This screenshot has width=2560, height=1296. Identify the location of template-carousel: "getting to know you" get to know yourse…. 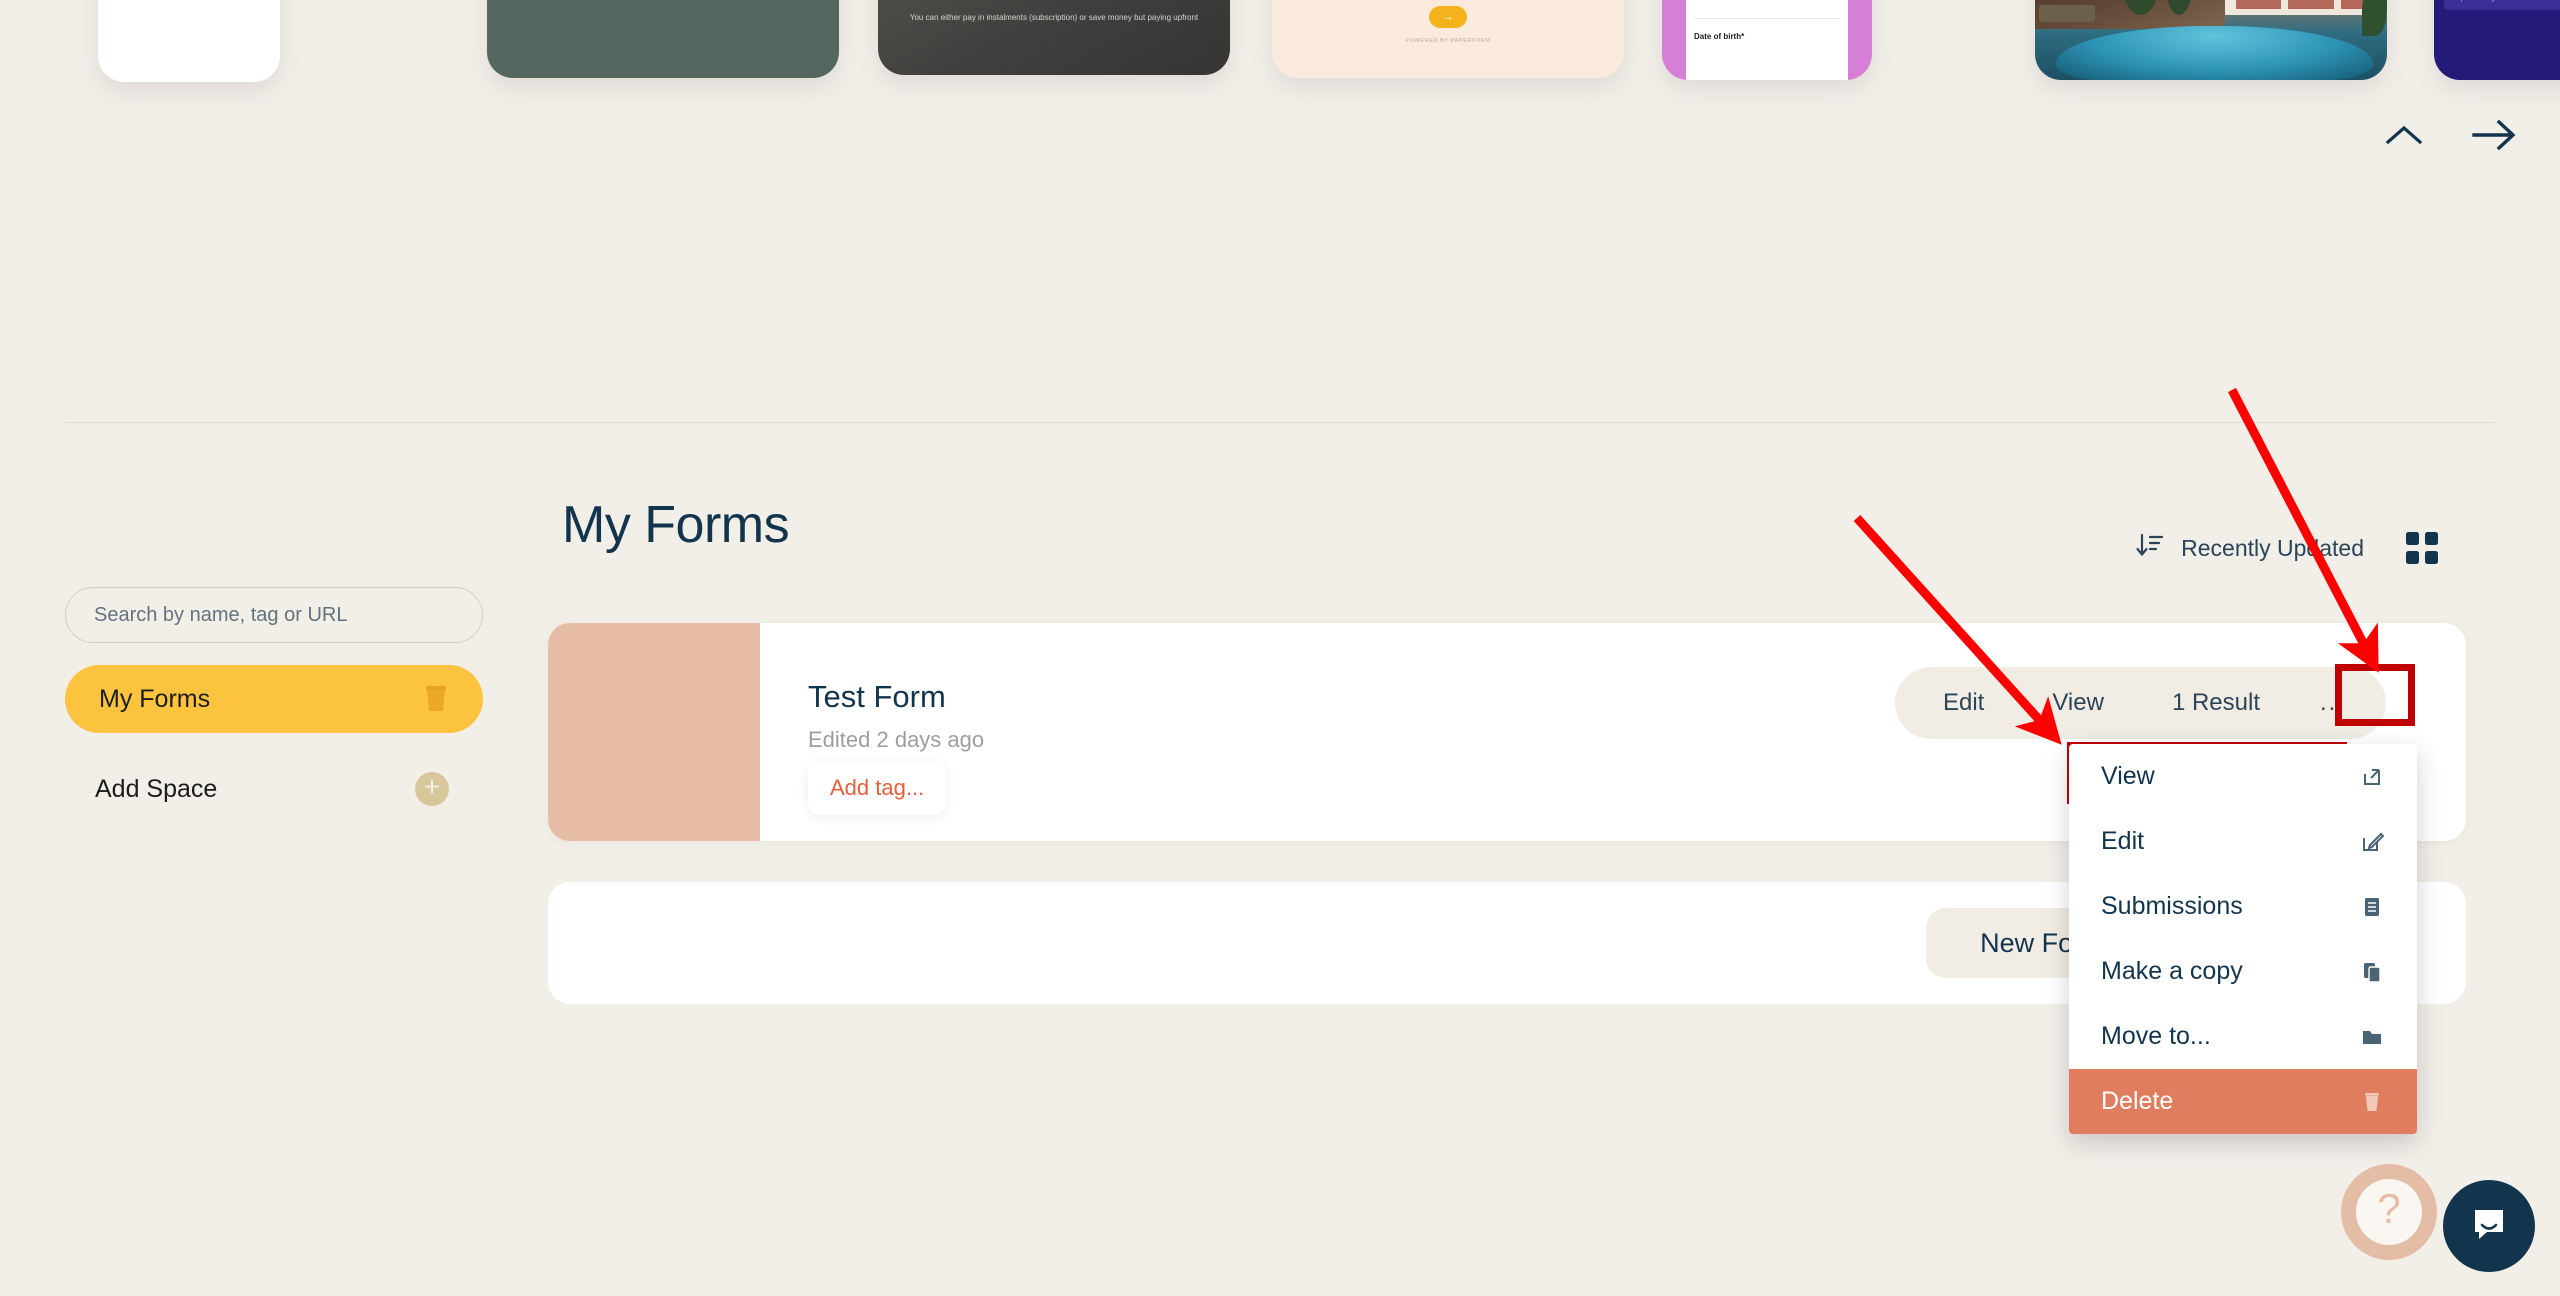
(1280, 41).